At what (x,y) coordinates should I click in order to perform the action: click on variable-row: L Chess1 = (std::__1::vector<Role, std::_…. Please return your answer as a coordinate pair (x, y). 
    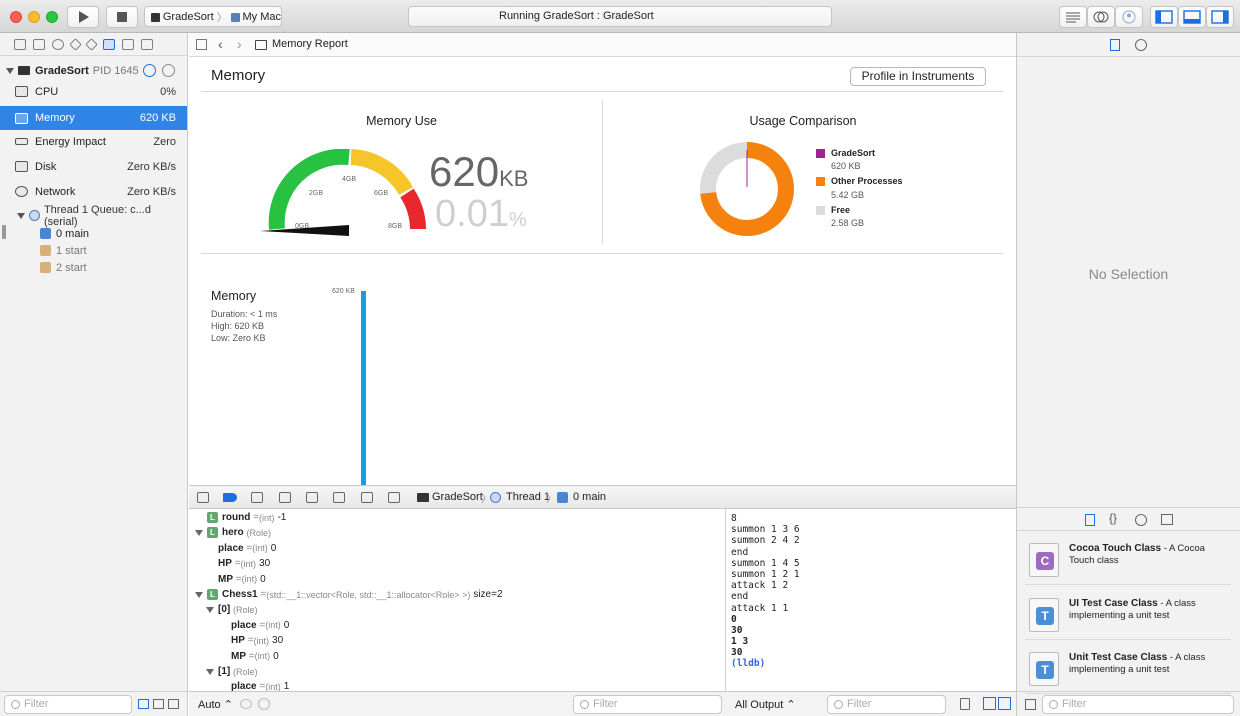
    Looking at the image, I should click on (349, 594).